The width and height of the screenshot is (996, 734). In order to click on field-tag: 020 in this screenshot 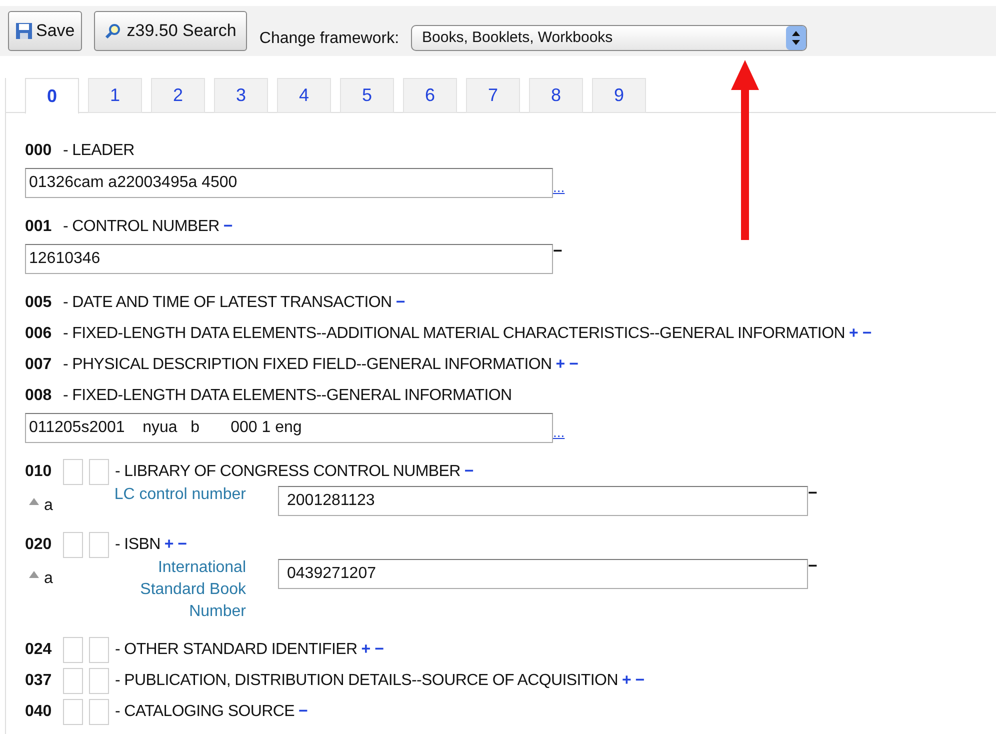, I will do `click(41, 545)`.